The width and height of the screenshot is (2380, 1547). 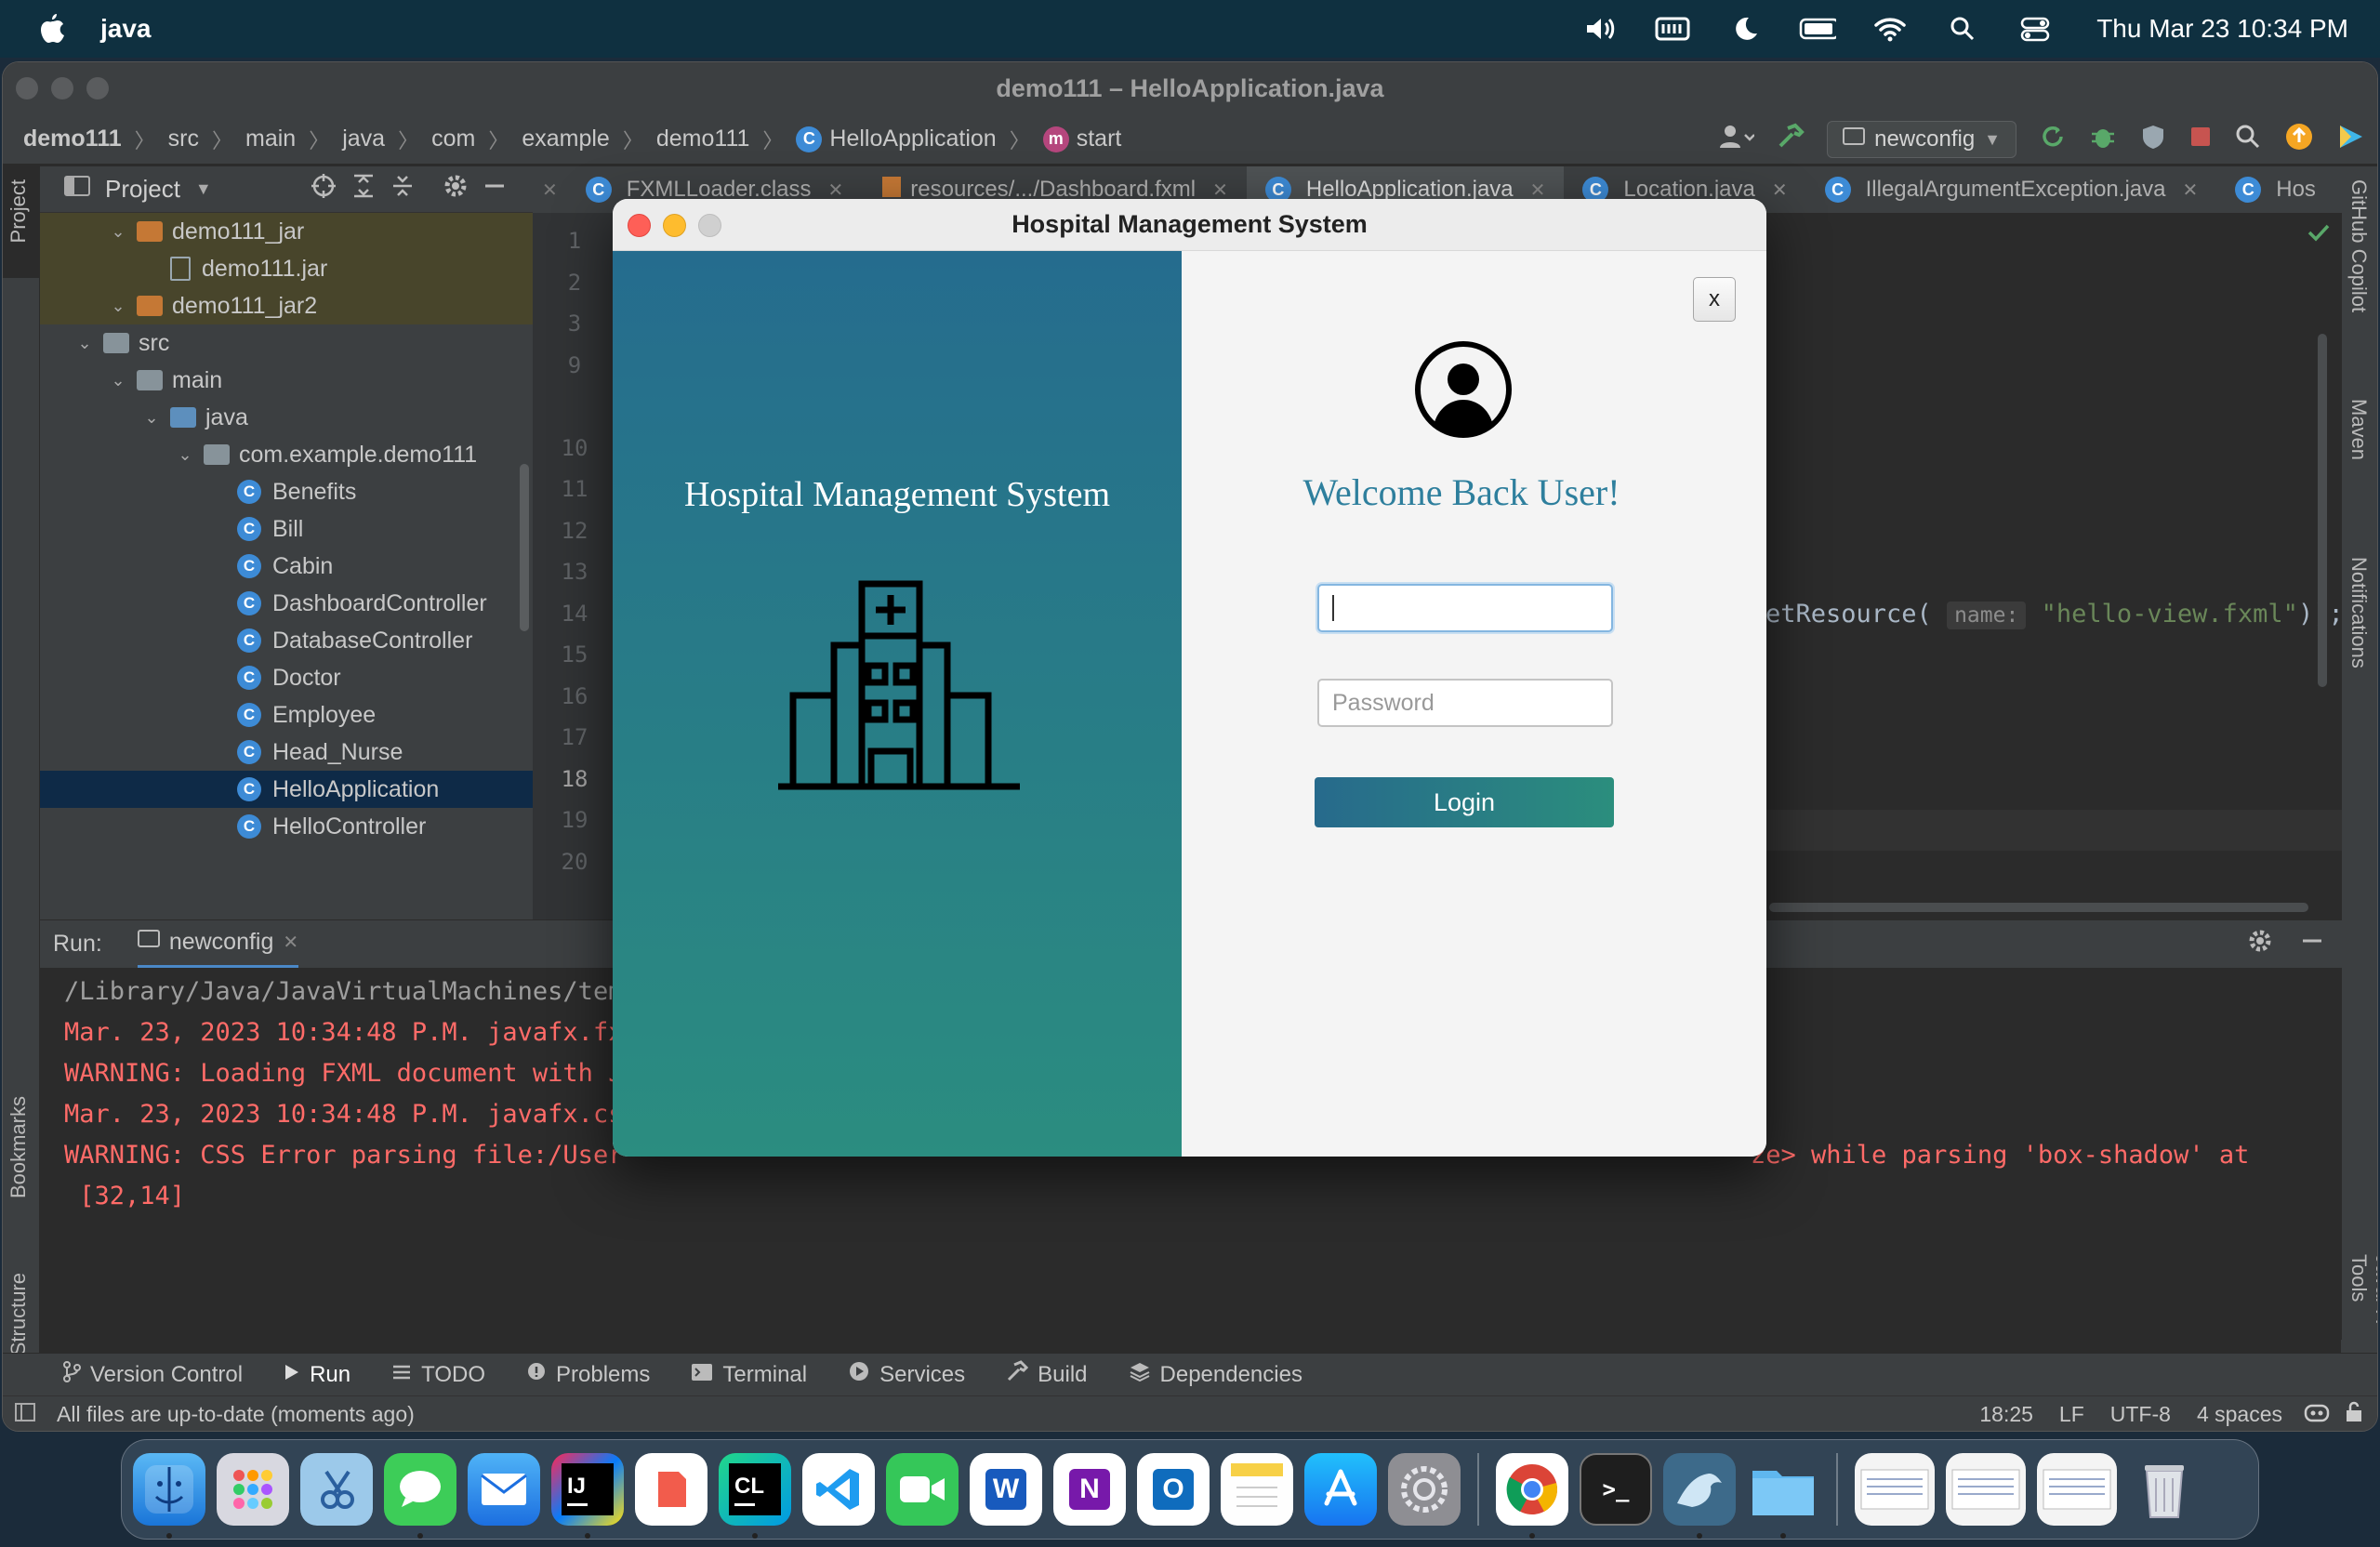 I want to click on dock-preview, so click(x=336, y=1489).